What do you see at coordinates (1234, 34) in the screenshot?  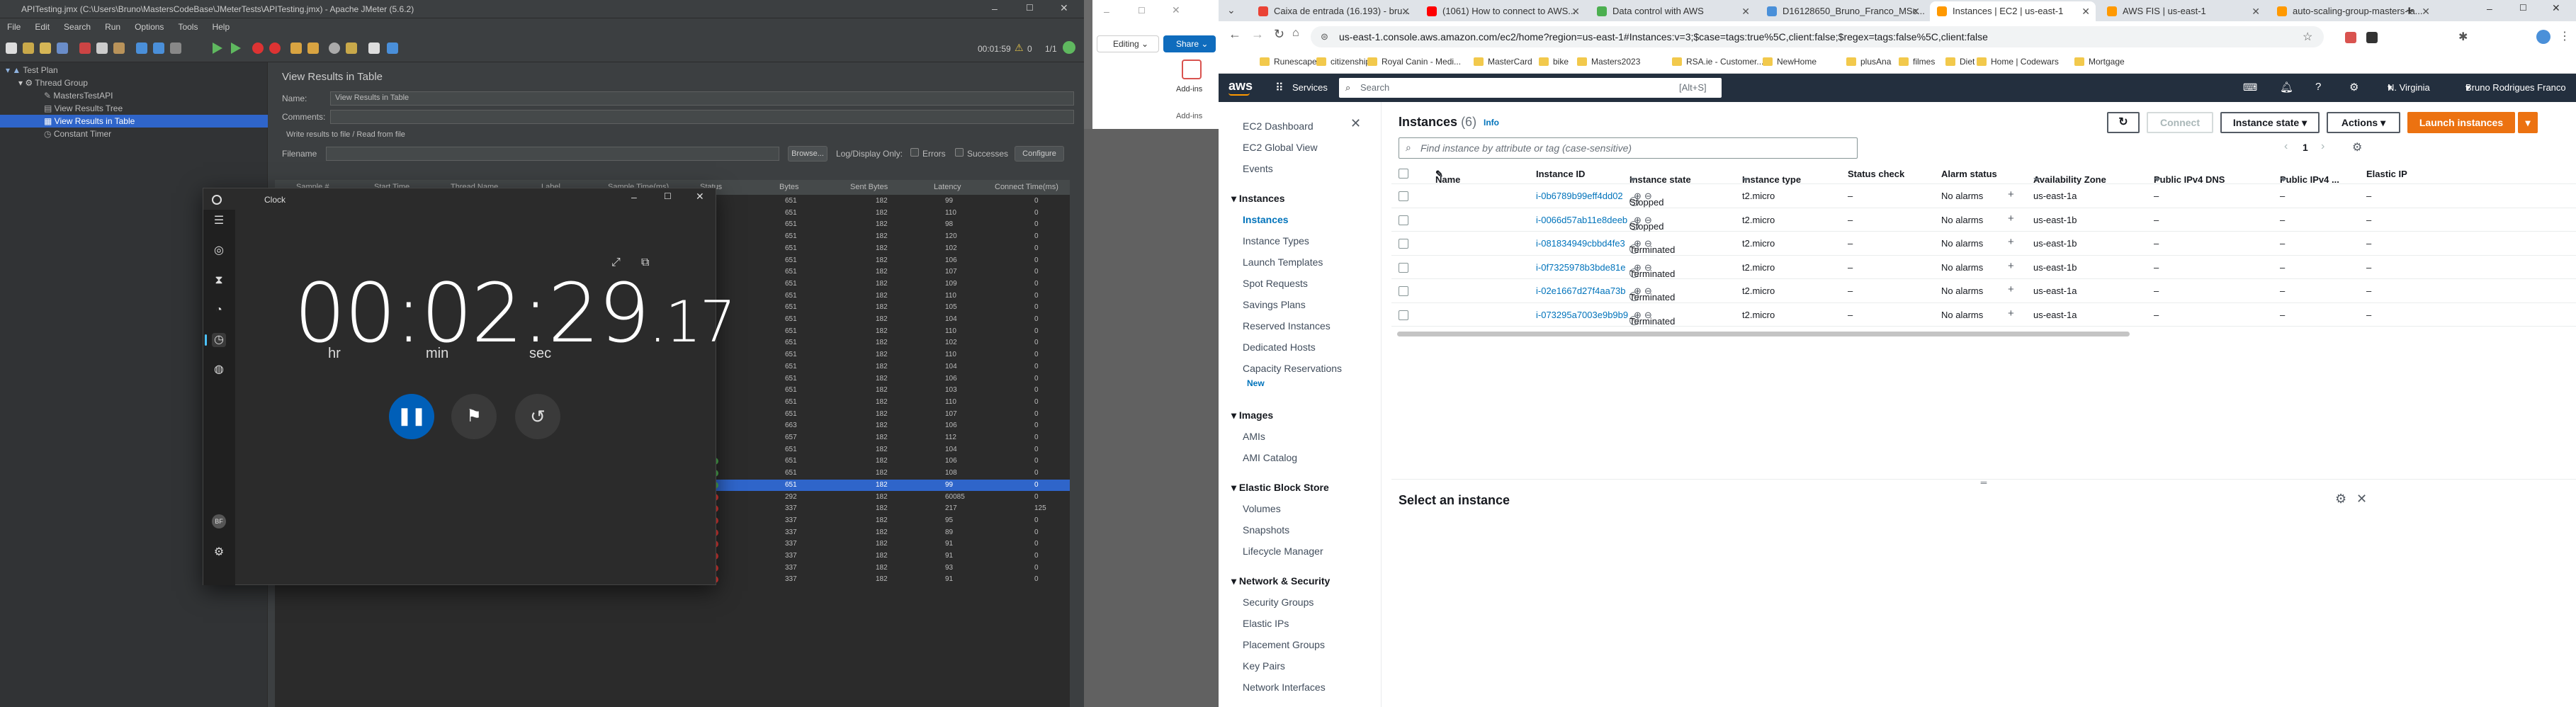 I see `back-icon: ←` at bounding box center [1234, 34].